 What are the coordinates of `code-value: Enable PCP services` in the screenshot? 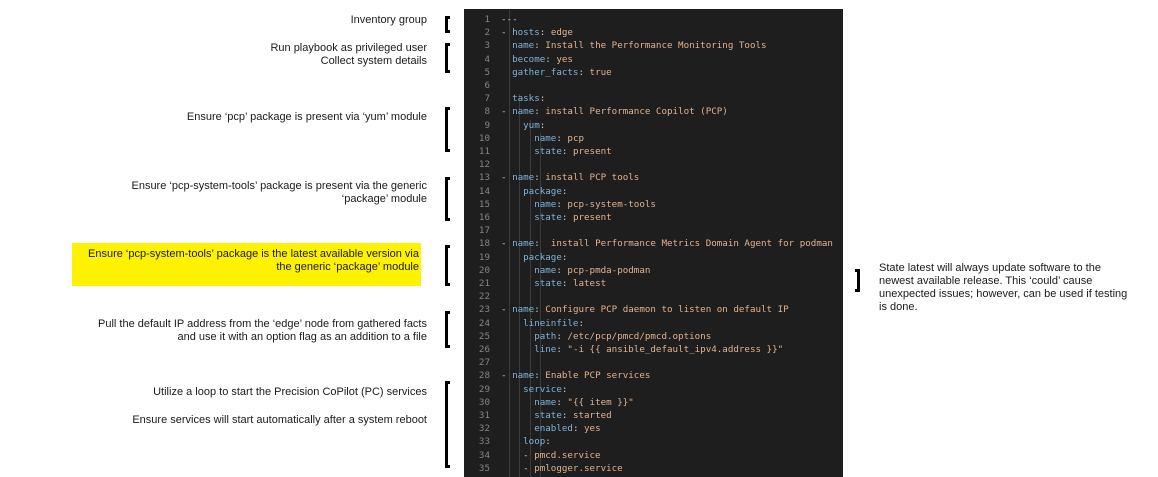 It's located at (598, 376).